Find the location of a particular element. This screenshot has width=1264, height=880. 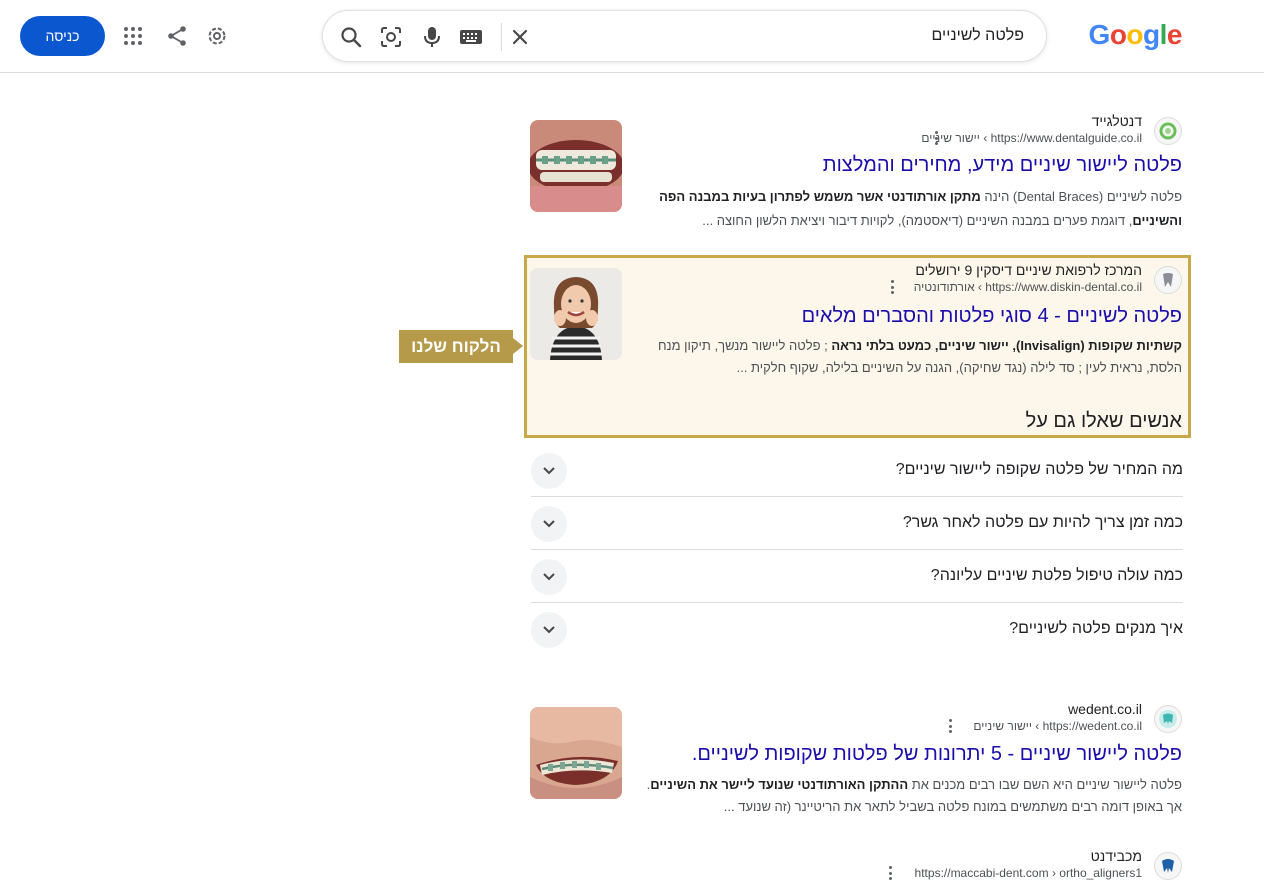

wedent-favicon is located at coordinates (1168, 719).